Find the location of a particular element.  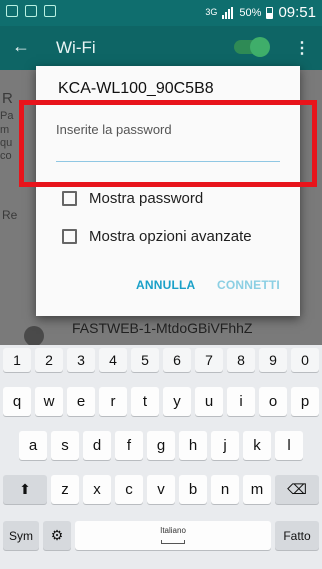

space-language-label: Italiano is located at coordinates (173, 530).